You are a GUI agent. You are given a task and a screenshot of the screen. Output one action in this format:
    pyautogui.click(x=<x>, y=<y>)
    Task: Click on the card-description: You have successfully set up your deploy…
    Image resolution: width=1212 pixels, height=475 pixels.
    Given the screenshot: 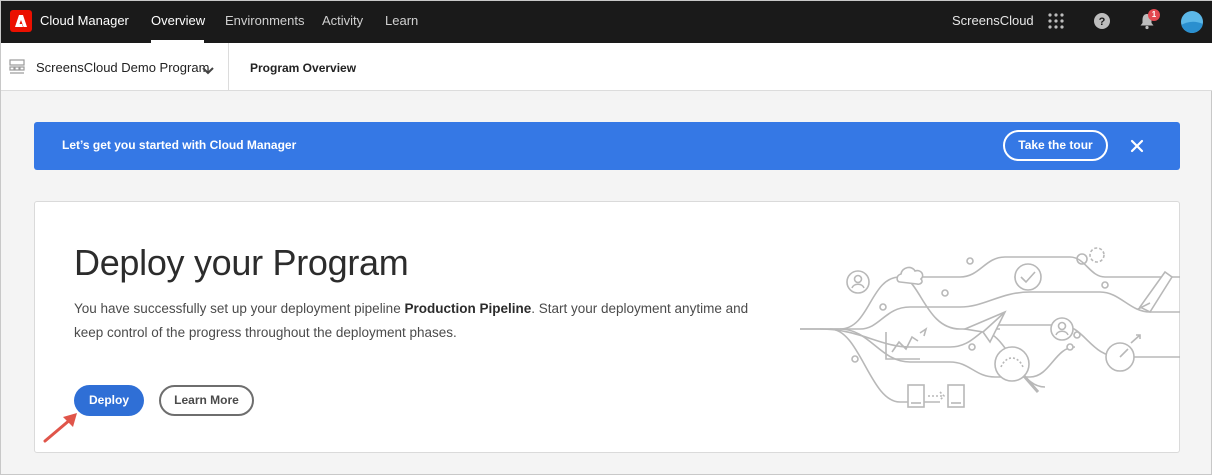 What is the action you would take?
    pyautogui.click(x=419, y=321)
    